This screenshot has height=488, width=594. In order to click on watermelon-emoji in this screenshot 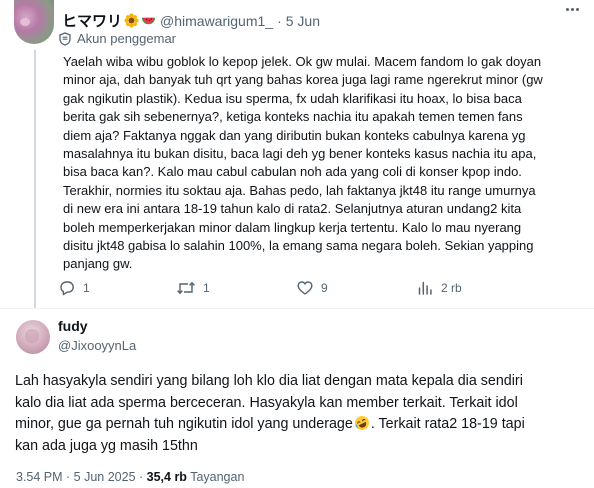, I will do `click(148, 21)`.